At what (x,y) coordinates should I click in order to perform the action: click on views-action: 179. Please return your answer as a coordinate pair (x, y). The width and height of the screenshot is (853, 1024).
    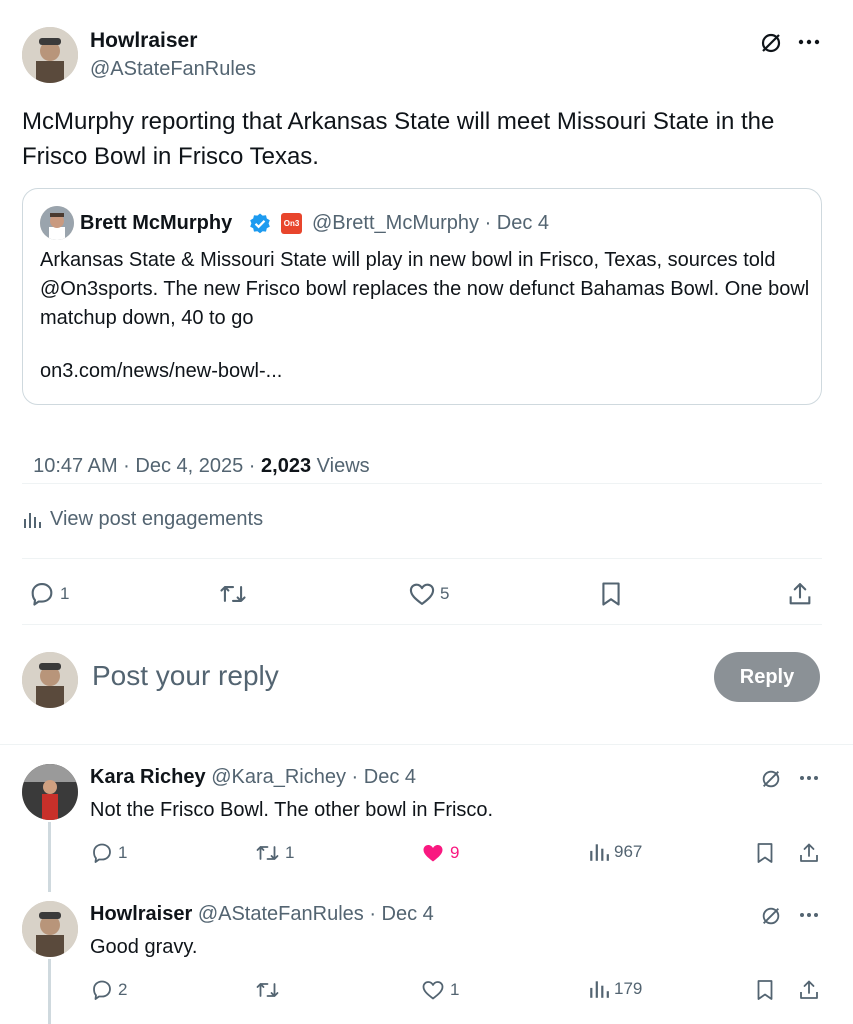
    Looking at the image, I should click on (615, 989).